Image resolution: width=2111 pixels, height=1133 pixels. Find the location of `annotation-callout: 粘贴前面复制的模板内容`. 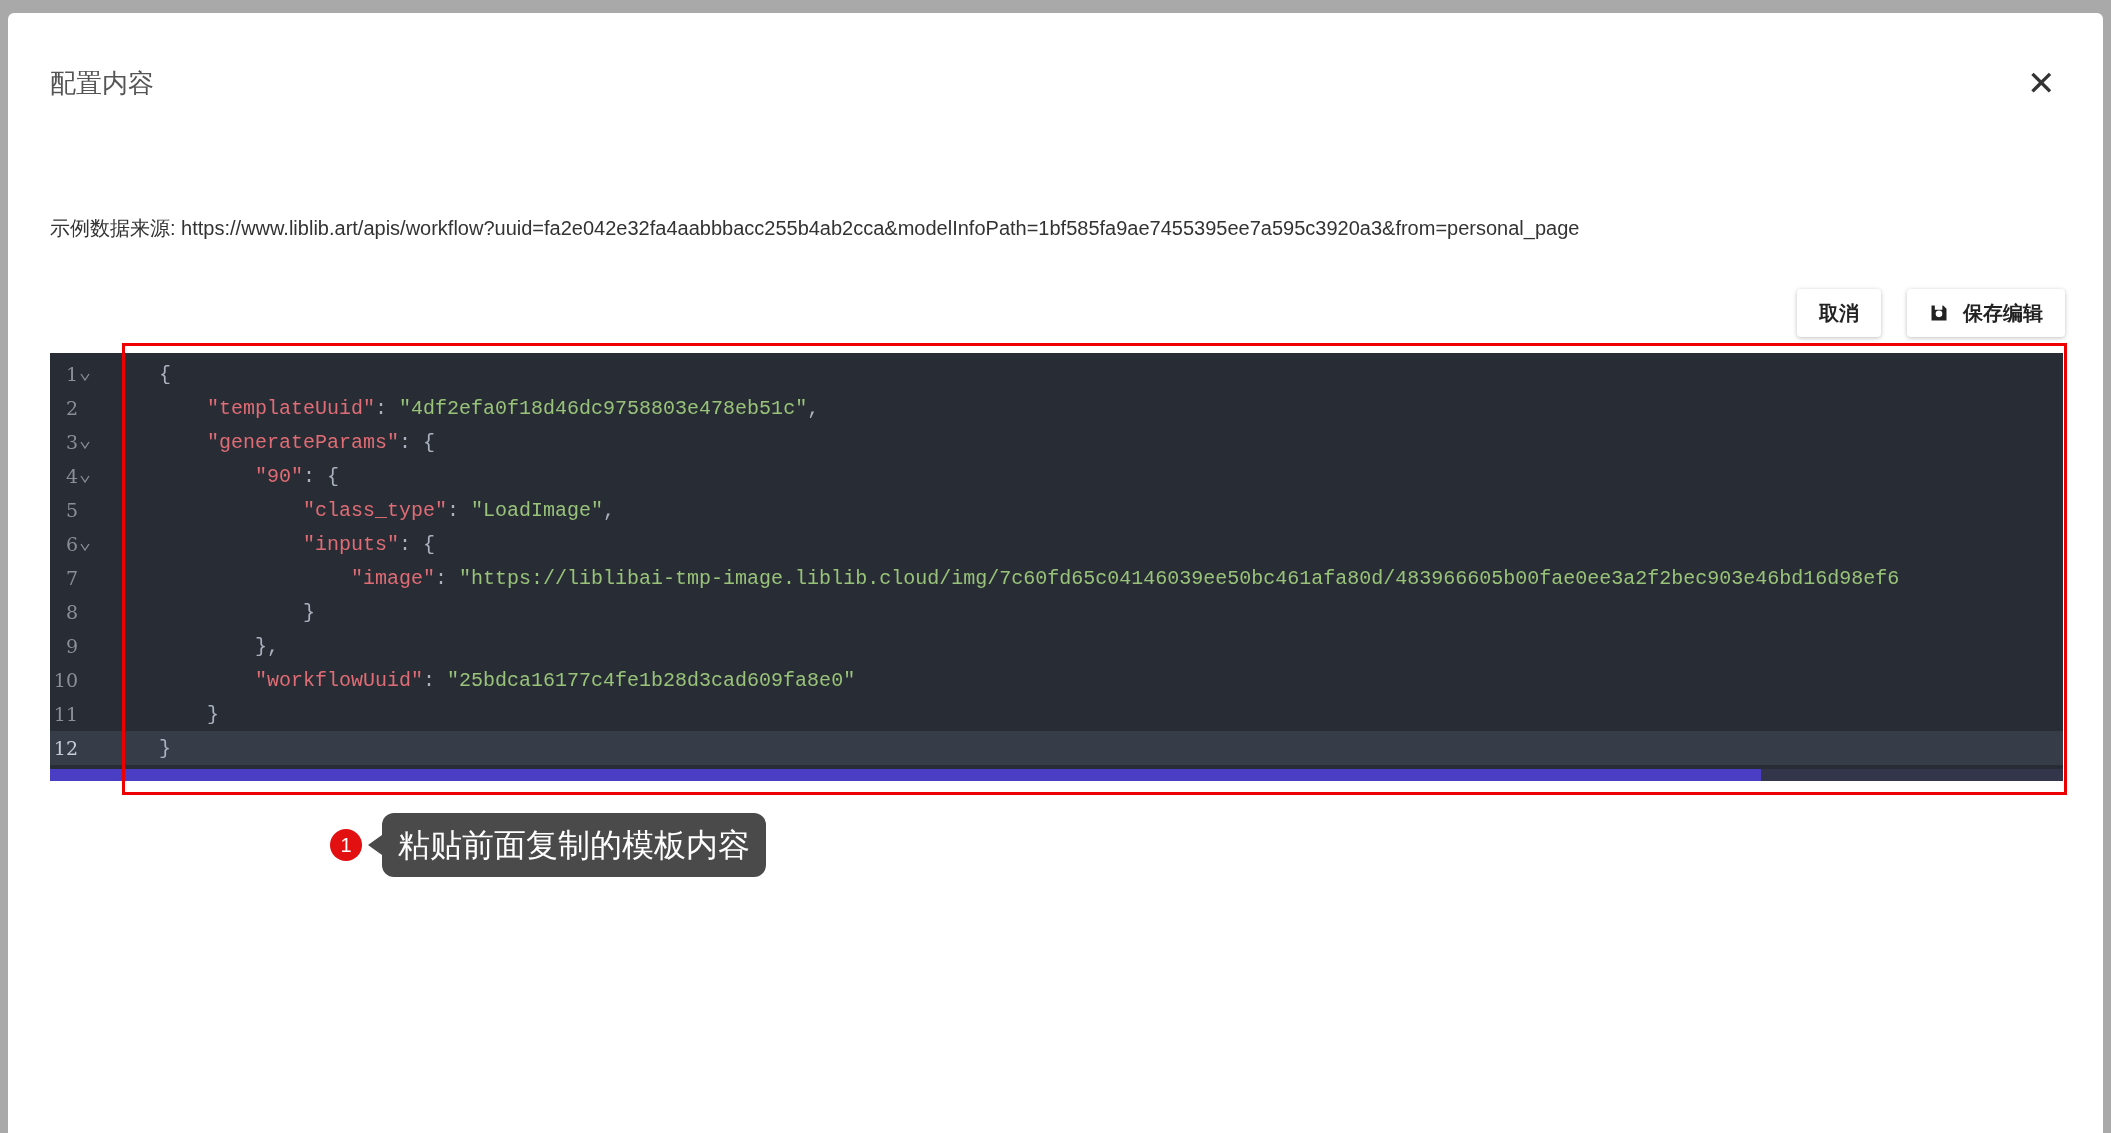

annotation-callout: 粘贴前面复制的模板内容 is located at coordinates (574, 845).